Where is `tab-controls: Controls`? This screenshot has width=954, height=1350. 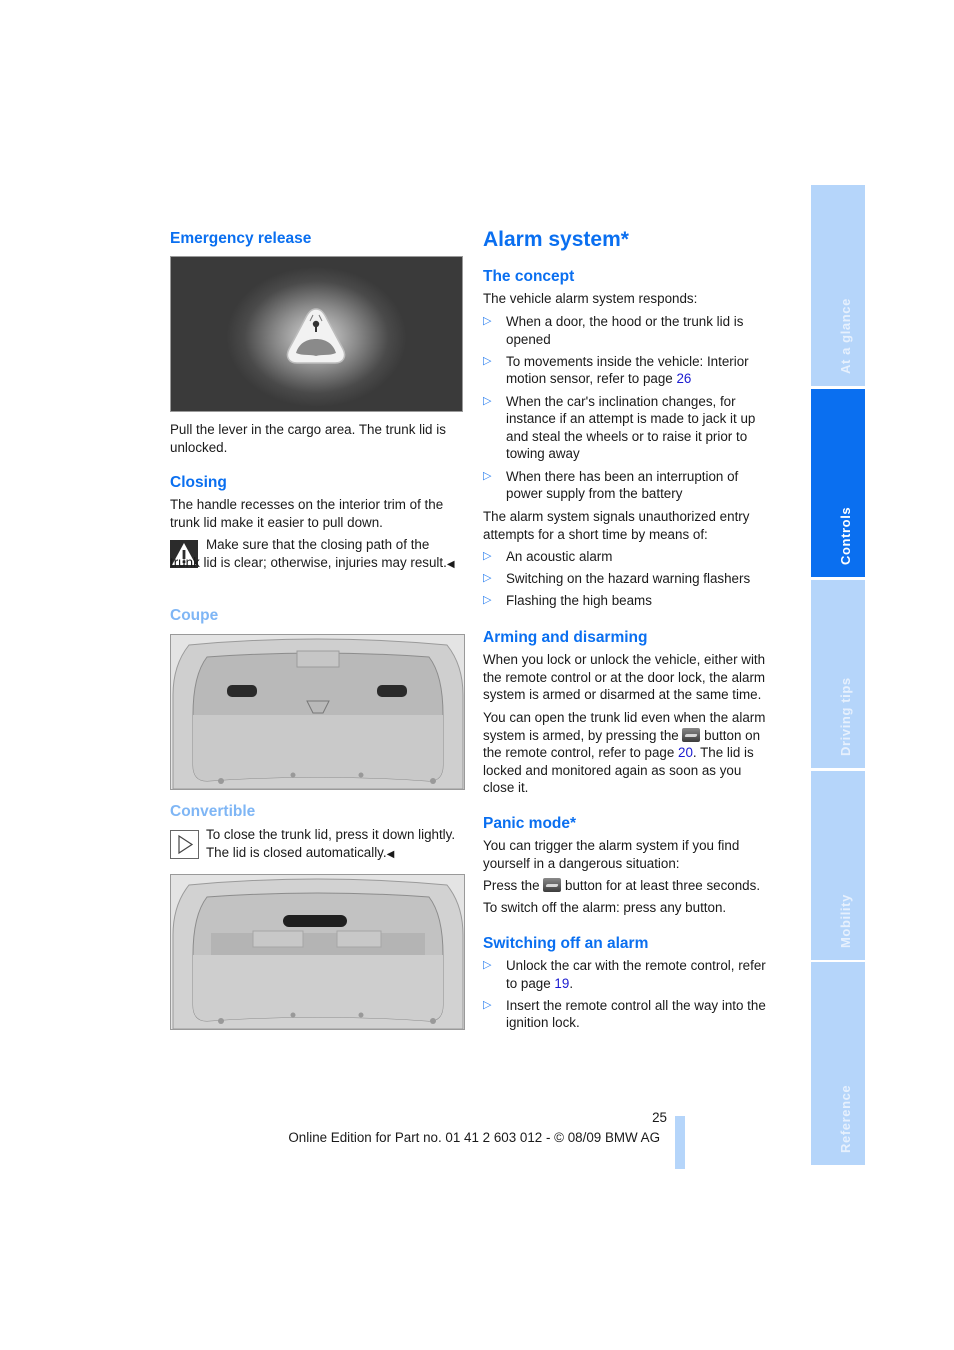 tab-controls: Controls is located at coordinates (838, 483).